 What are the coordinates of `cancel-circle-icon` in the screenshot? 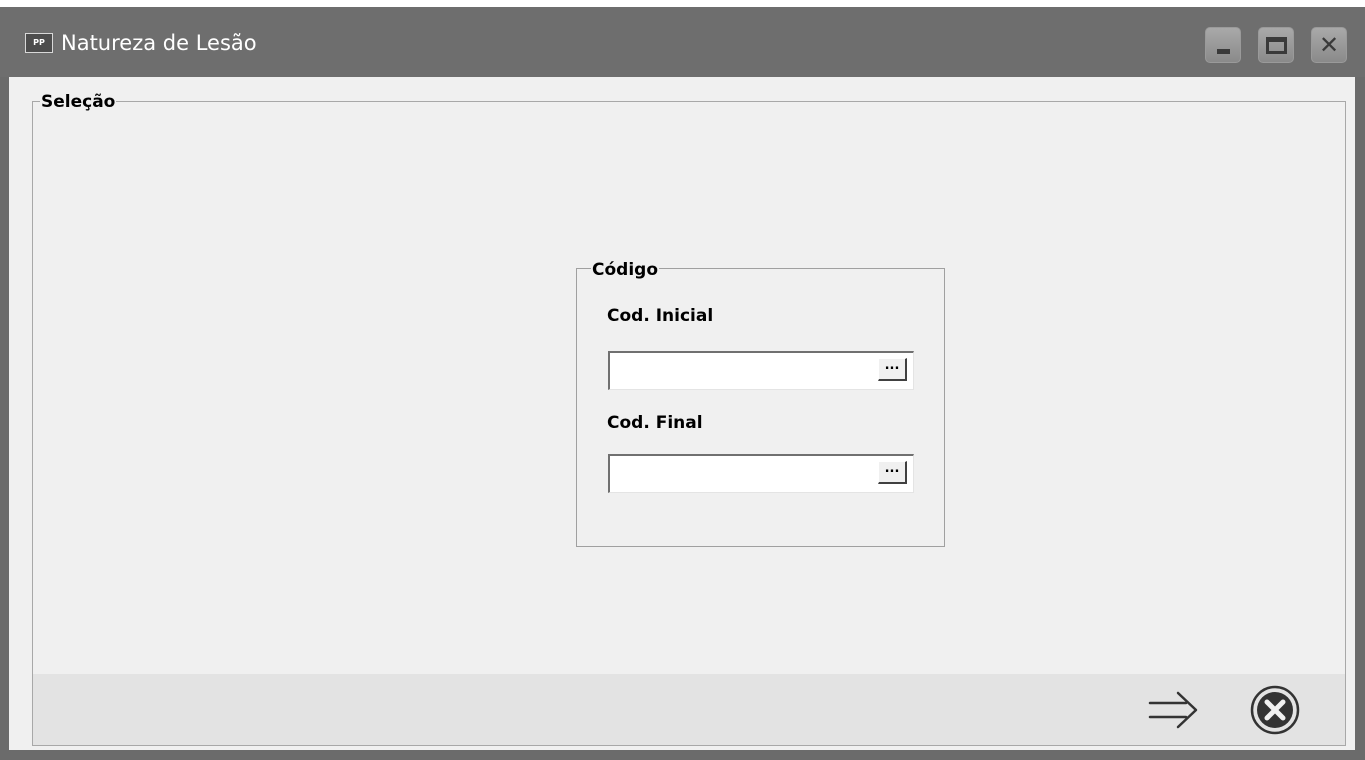 It's located at (1275, 710).